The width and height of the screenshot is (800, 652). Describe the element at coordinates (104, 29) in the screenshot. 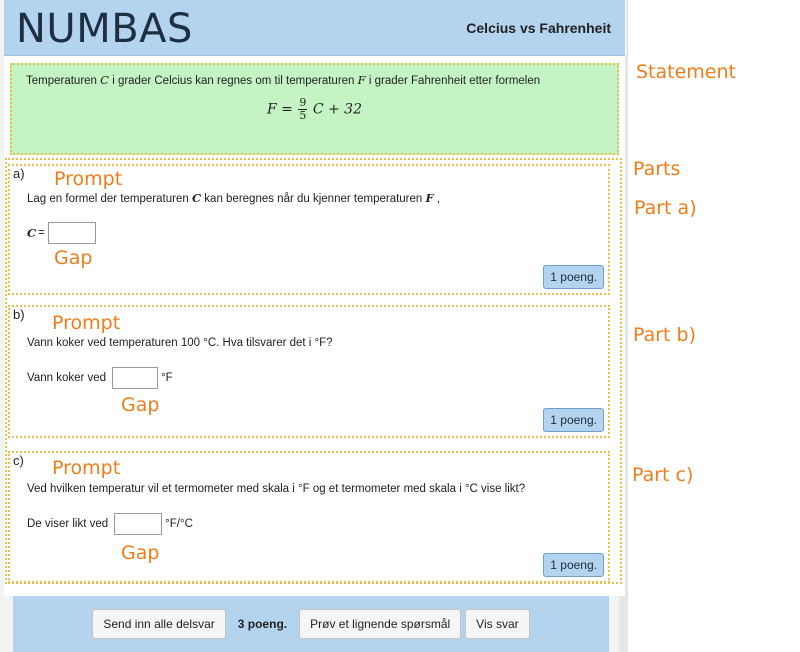

I see `numbas-logo: NUMBAS` at that location.